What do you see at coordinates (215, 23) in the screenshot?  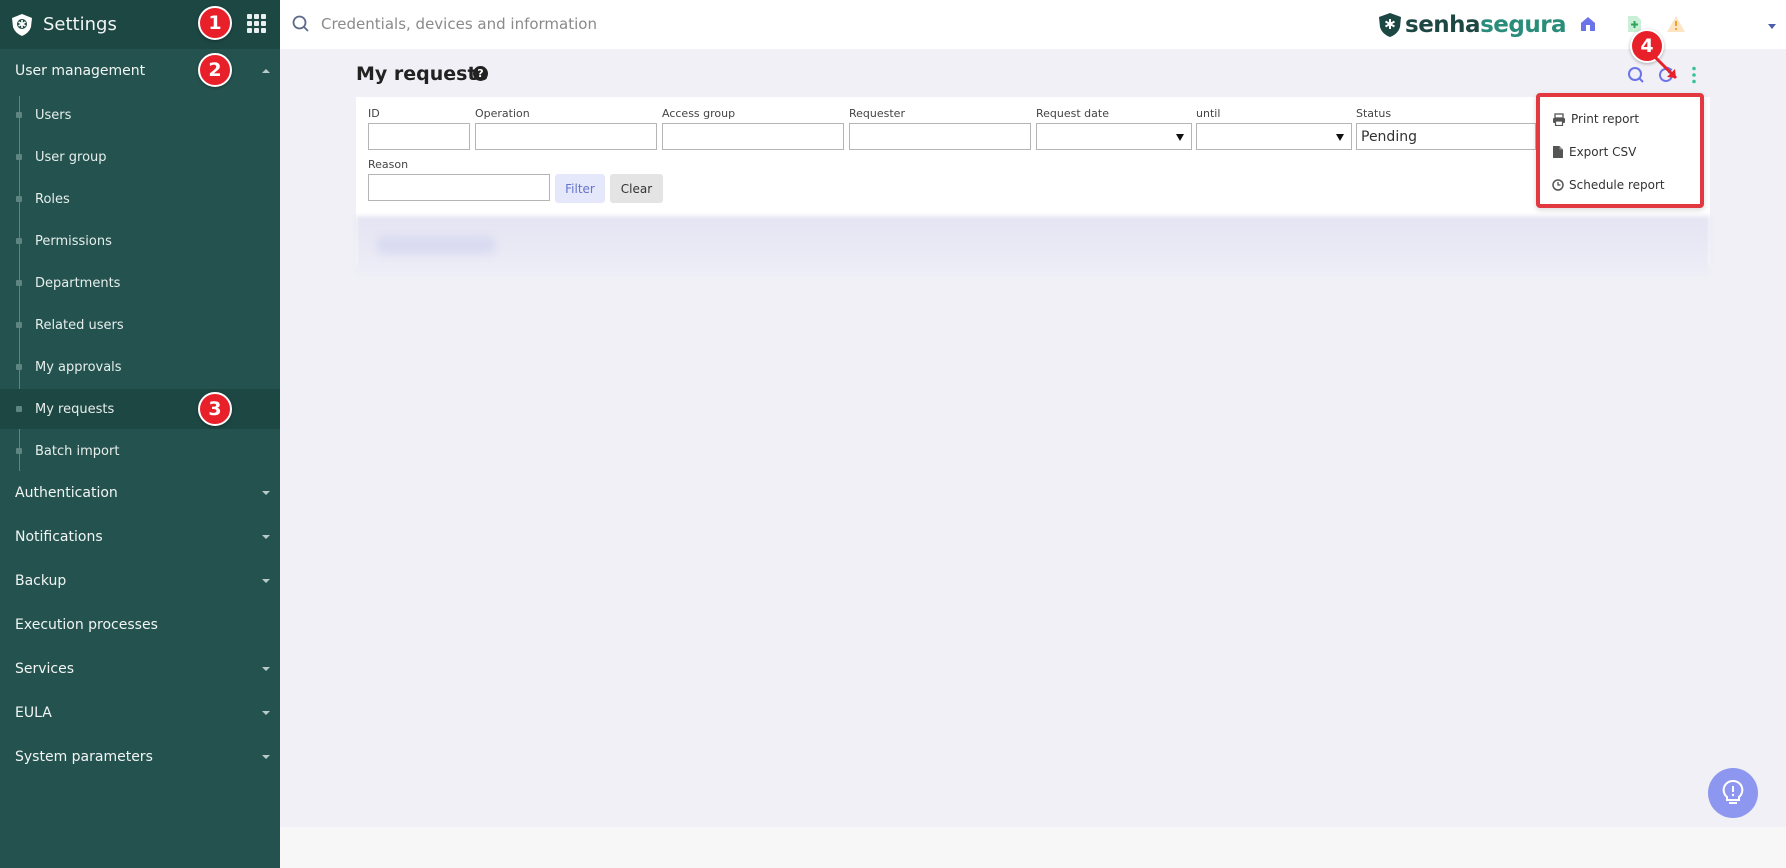 I see `annotation-badge-1: 1` at bounding box center [215, 23].